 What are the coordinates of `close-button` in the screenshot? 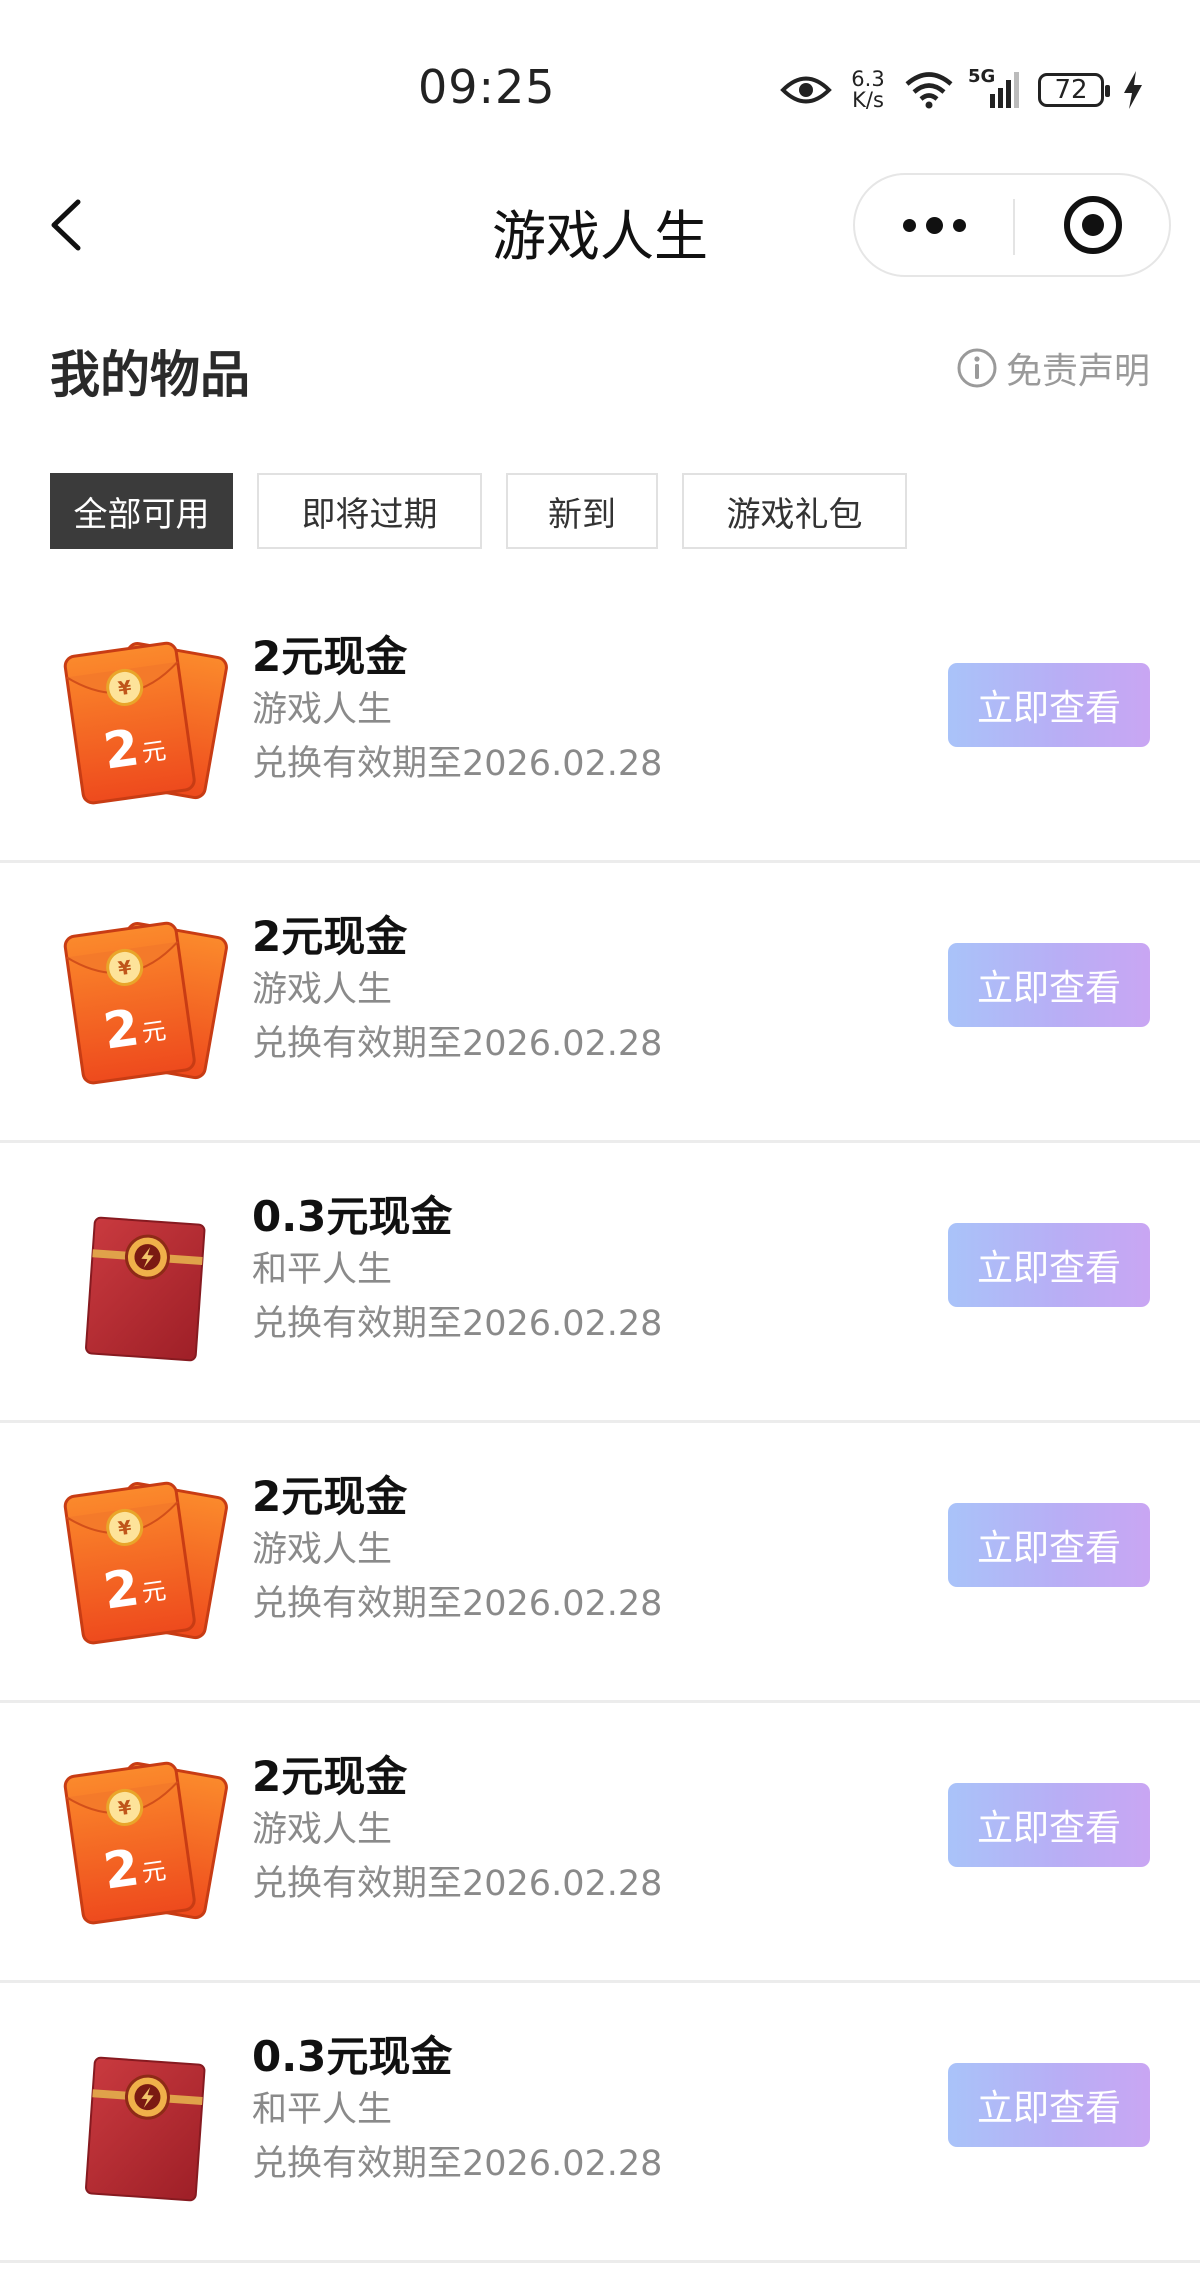 It's located at (1093, 225).